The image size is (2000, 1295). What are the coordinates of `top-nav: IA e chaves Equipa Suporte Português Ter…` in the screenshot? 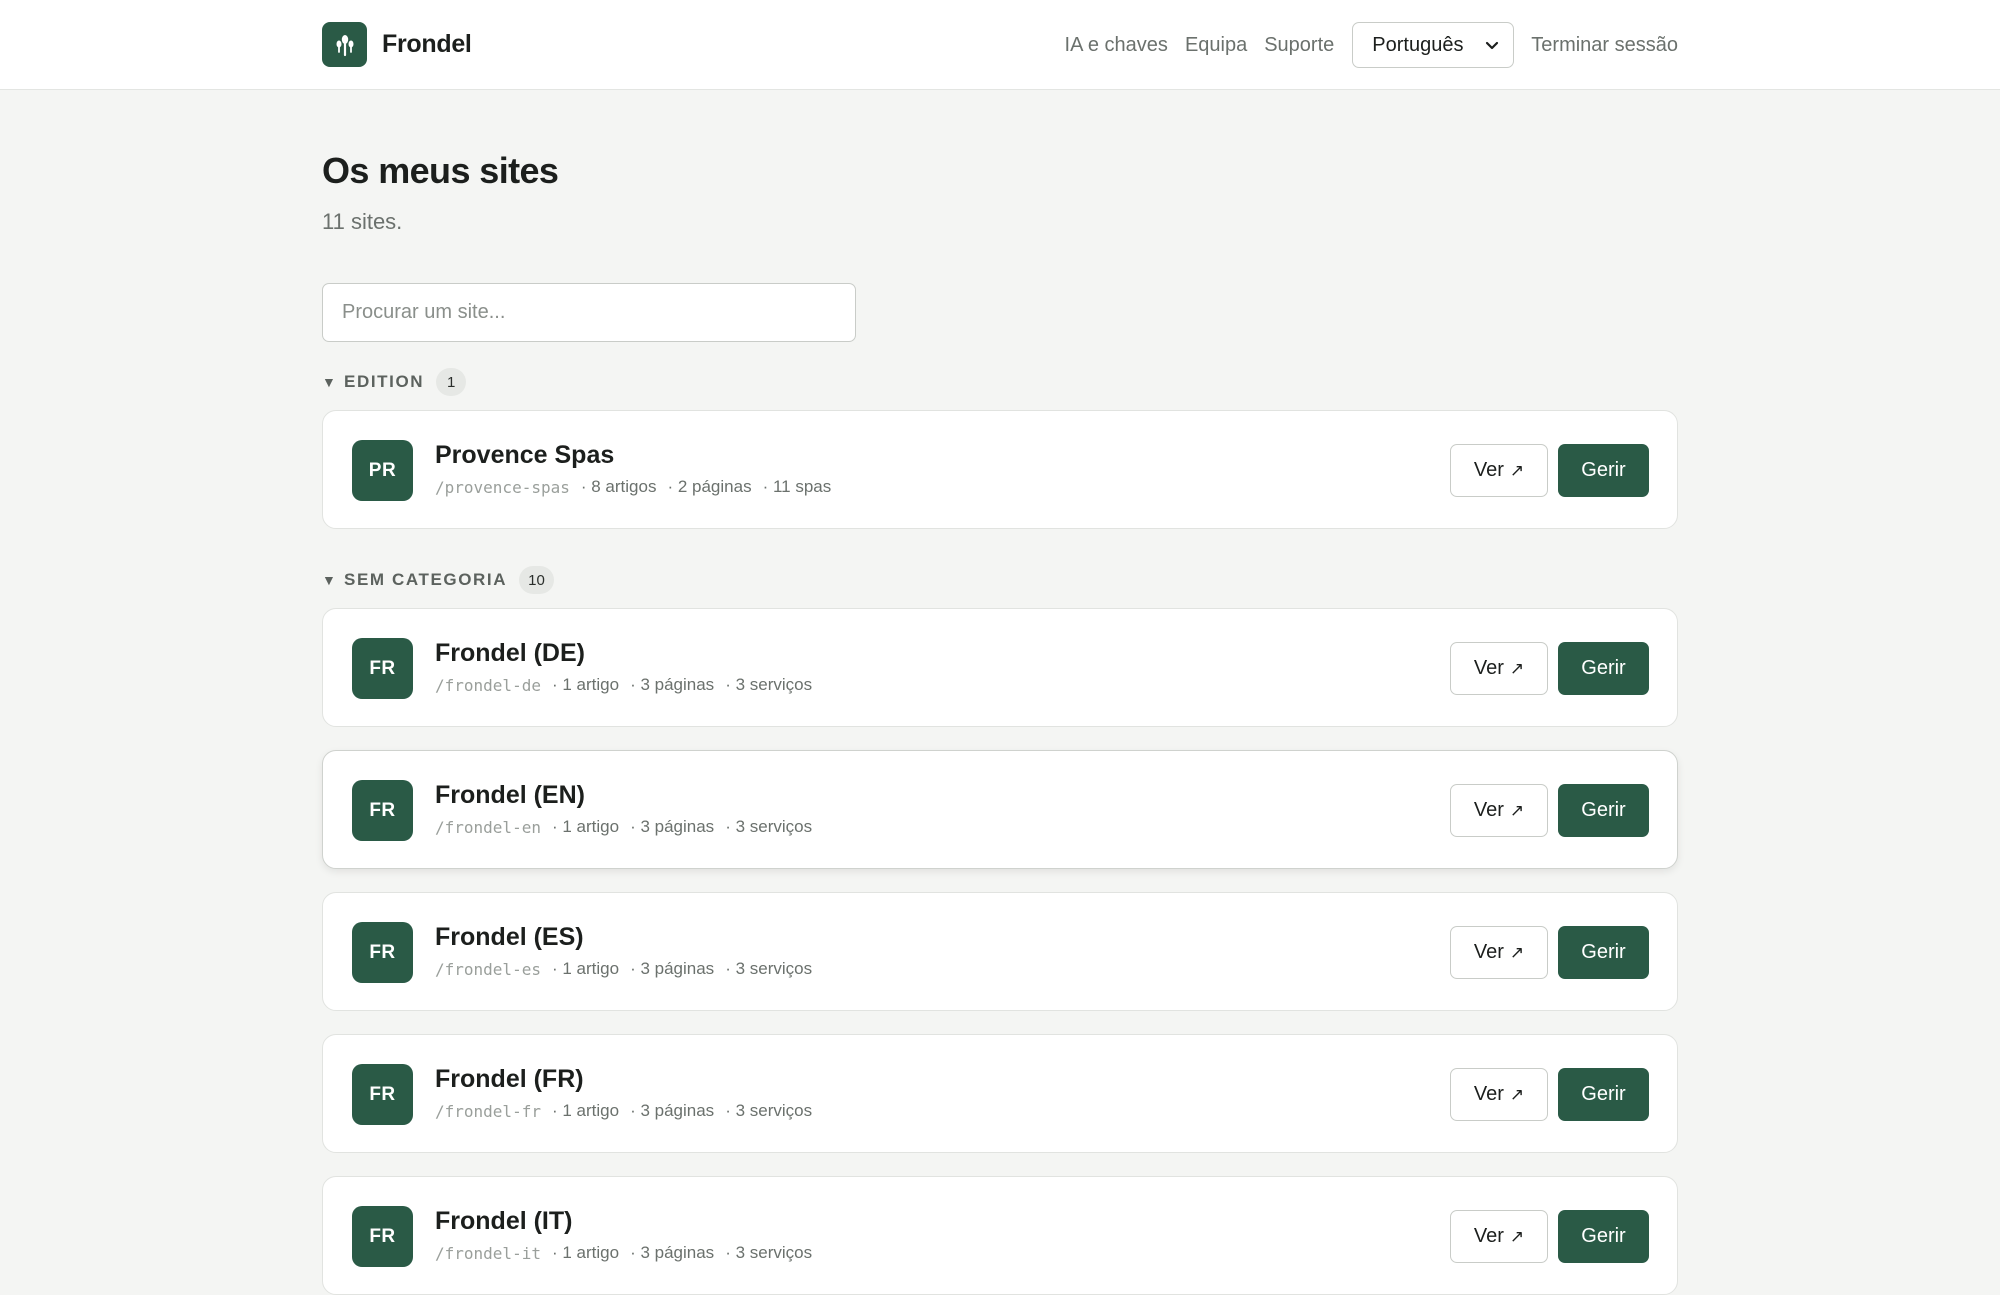 It's located at (1371, 45).